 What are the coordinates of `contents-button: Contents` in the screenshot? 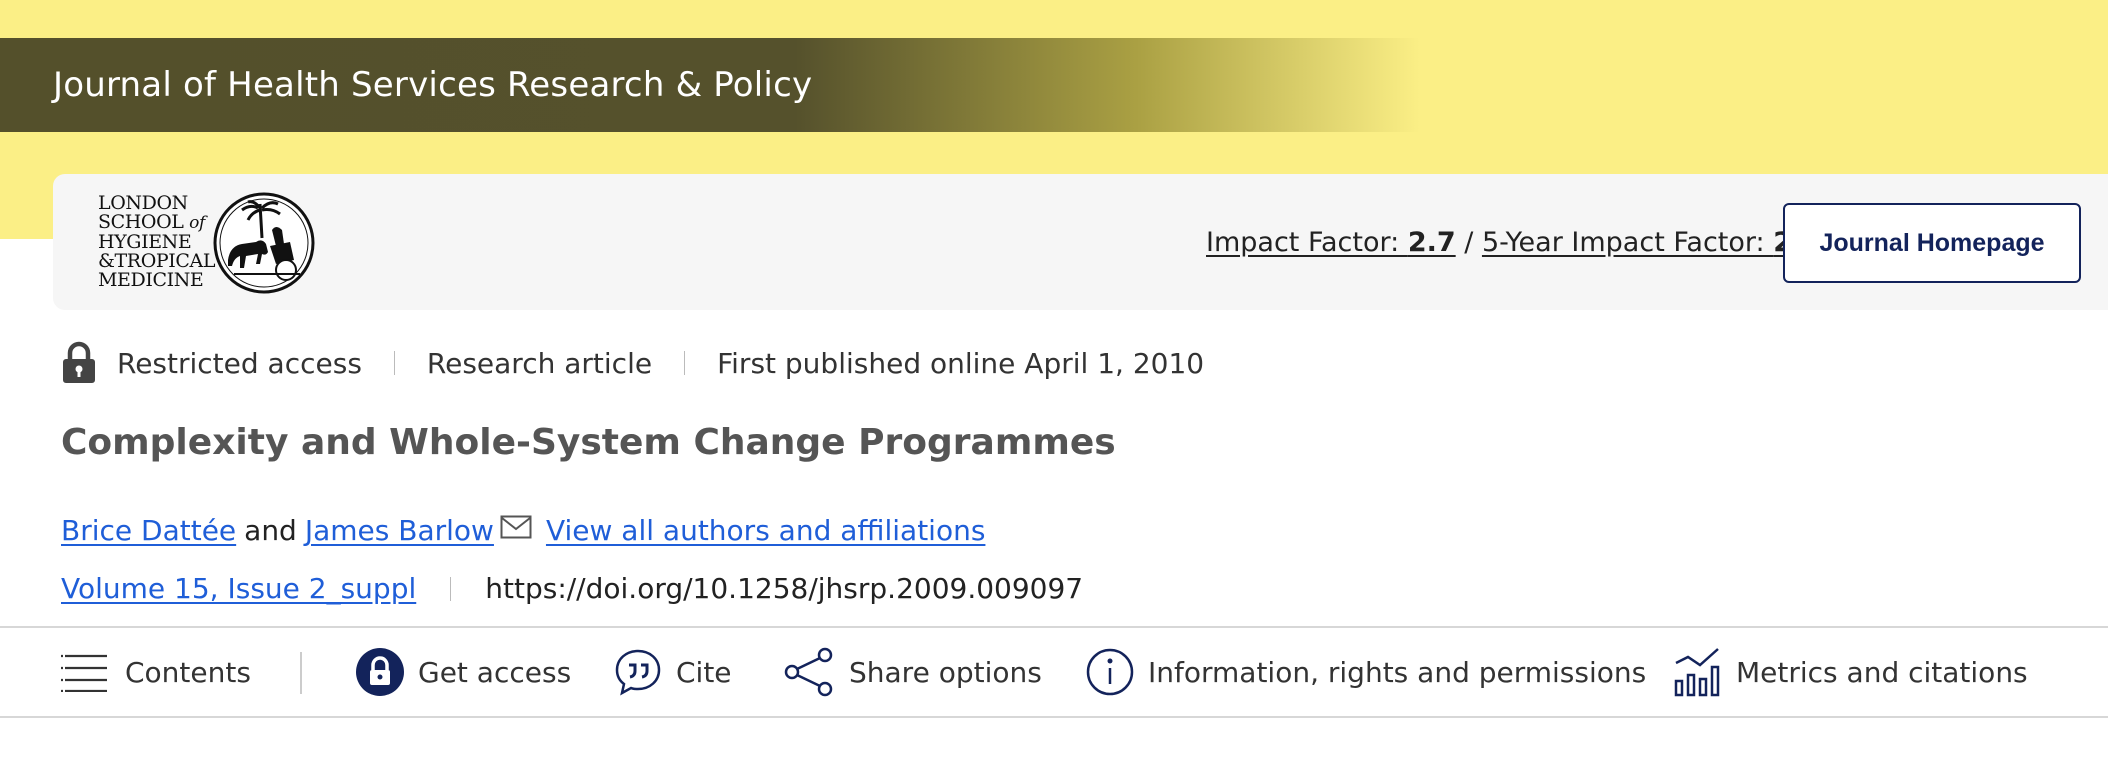 It's located at (156, 672).